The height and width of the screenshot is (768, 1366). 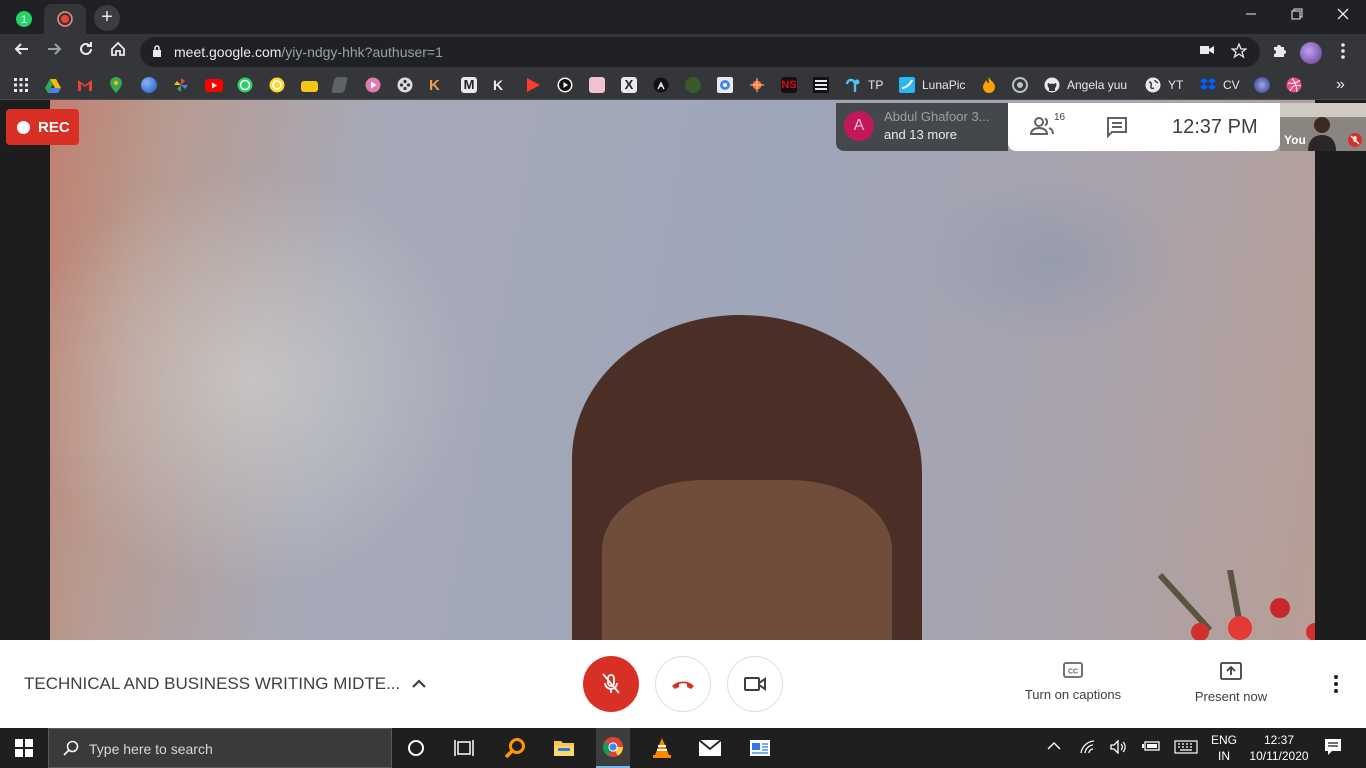 What do you see at coordinates (1262, 85) in the screenshot?
I see `bookmark-anime` at bounding box center [1262, 85].